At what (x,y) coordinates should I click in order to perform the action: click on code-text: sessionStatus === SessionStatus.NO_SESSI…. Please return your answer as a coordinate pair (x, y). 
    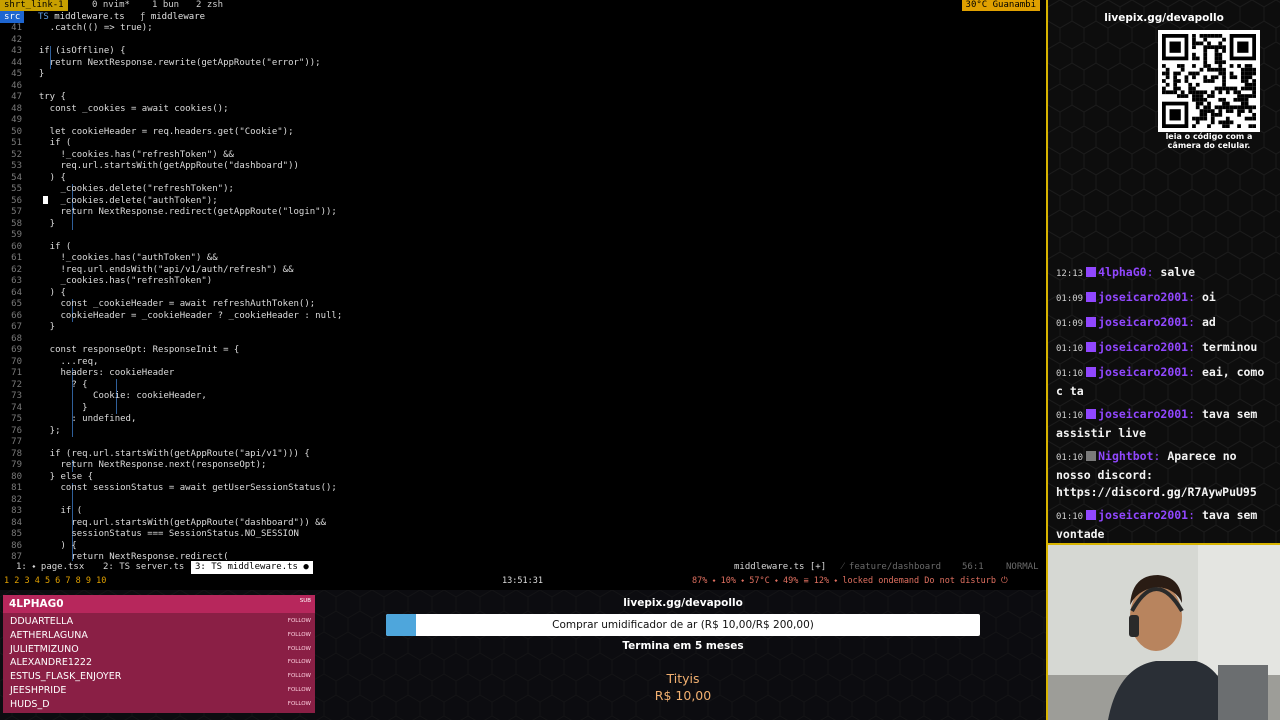
    Looking at the image, I should click on (163, 534).